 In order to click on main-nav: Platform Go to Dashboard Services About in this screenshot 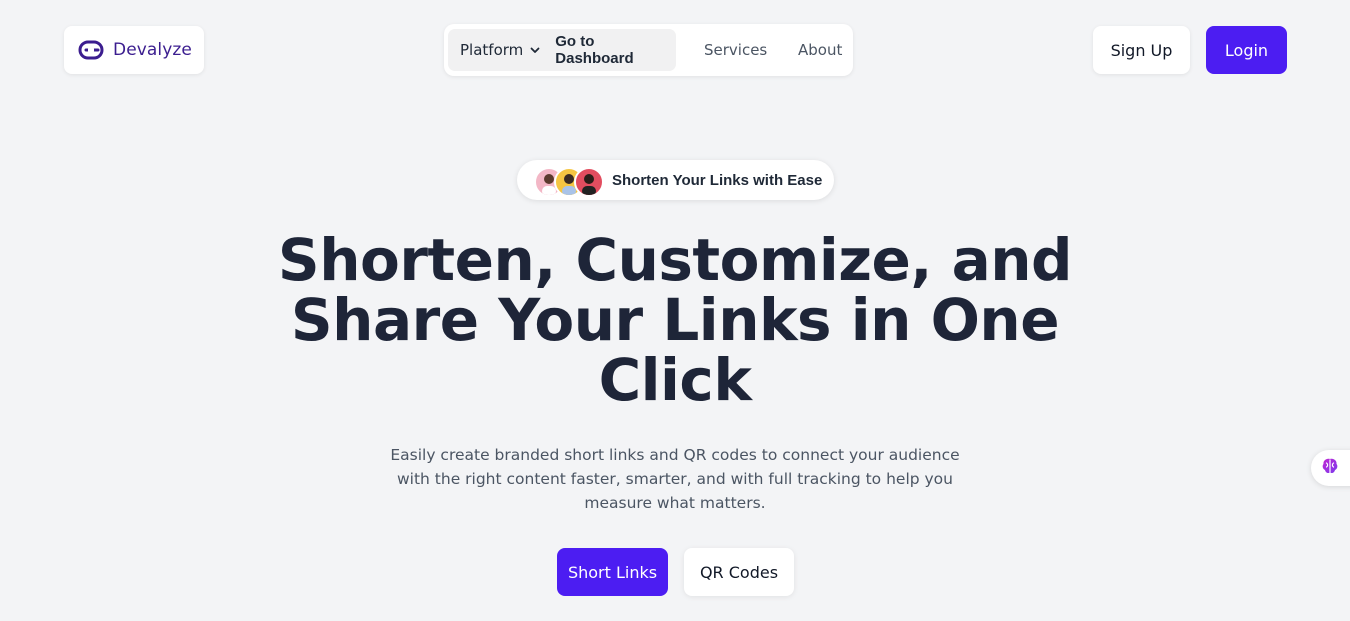, I will do `click(648, 50)`.